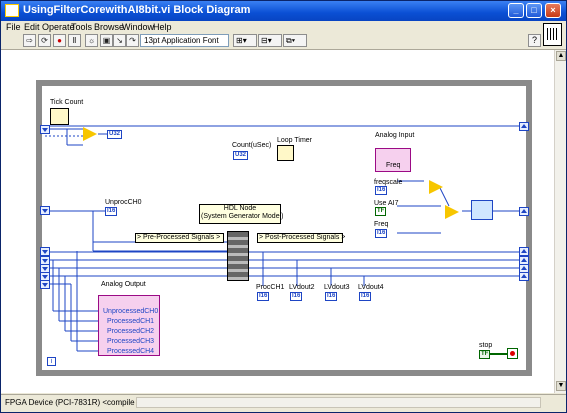 The image size is (567, 413). What do you see at coordinates (331, 296) in the screenshot?
I see `lvdout3-indicator: I16` at bounding box center [331, 296].